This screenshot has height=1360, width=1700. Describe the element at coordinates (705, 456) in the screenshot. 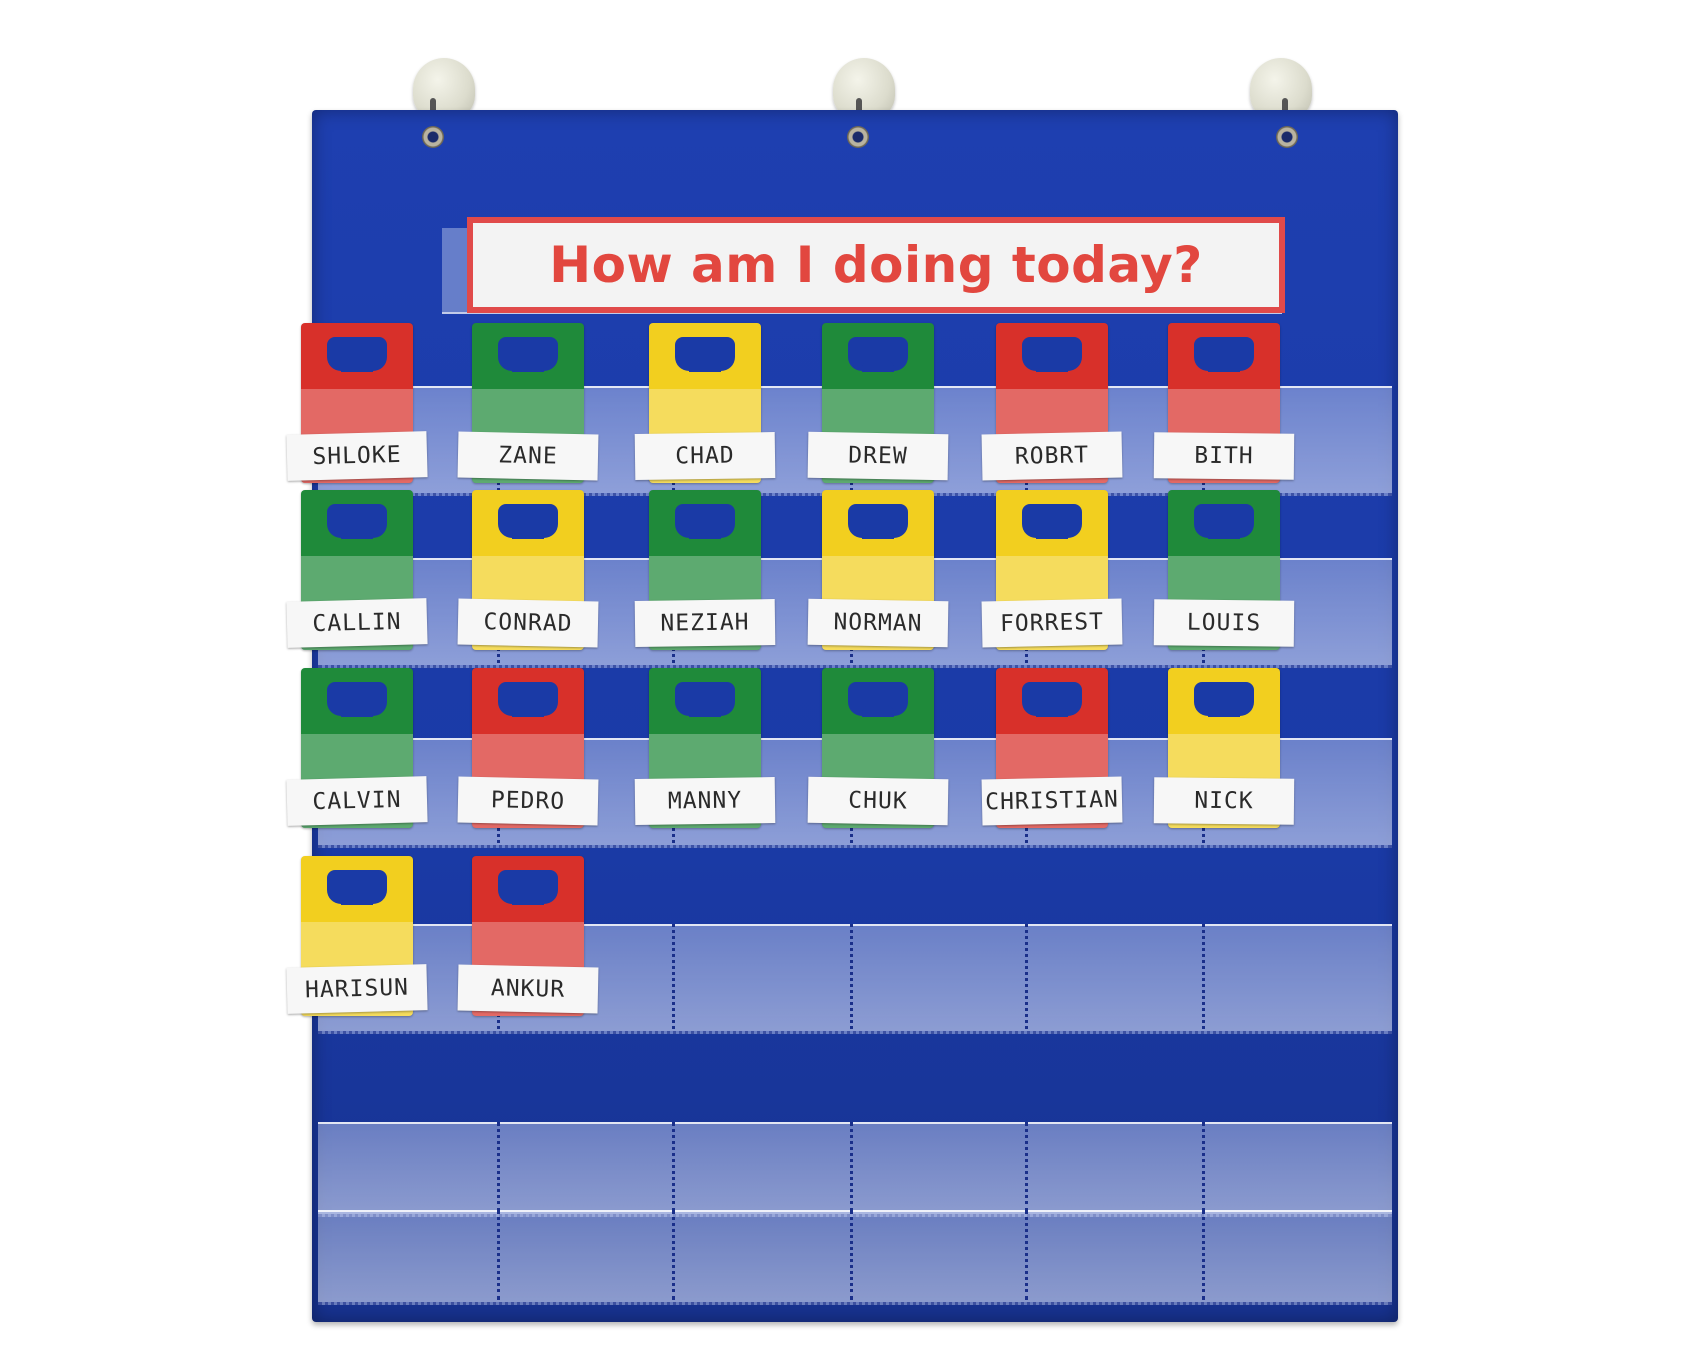

I see `student-name-card: CHAD` at that location.